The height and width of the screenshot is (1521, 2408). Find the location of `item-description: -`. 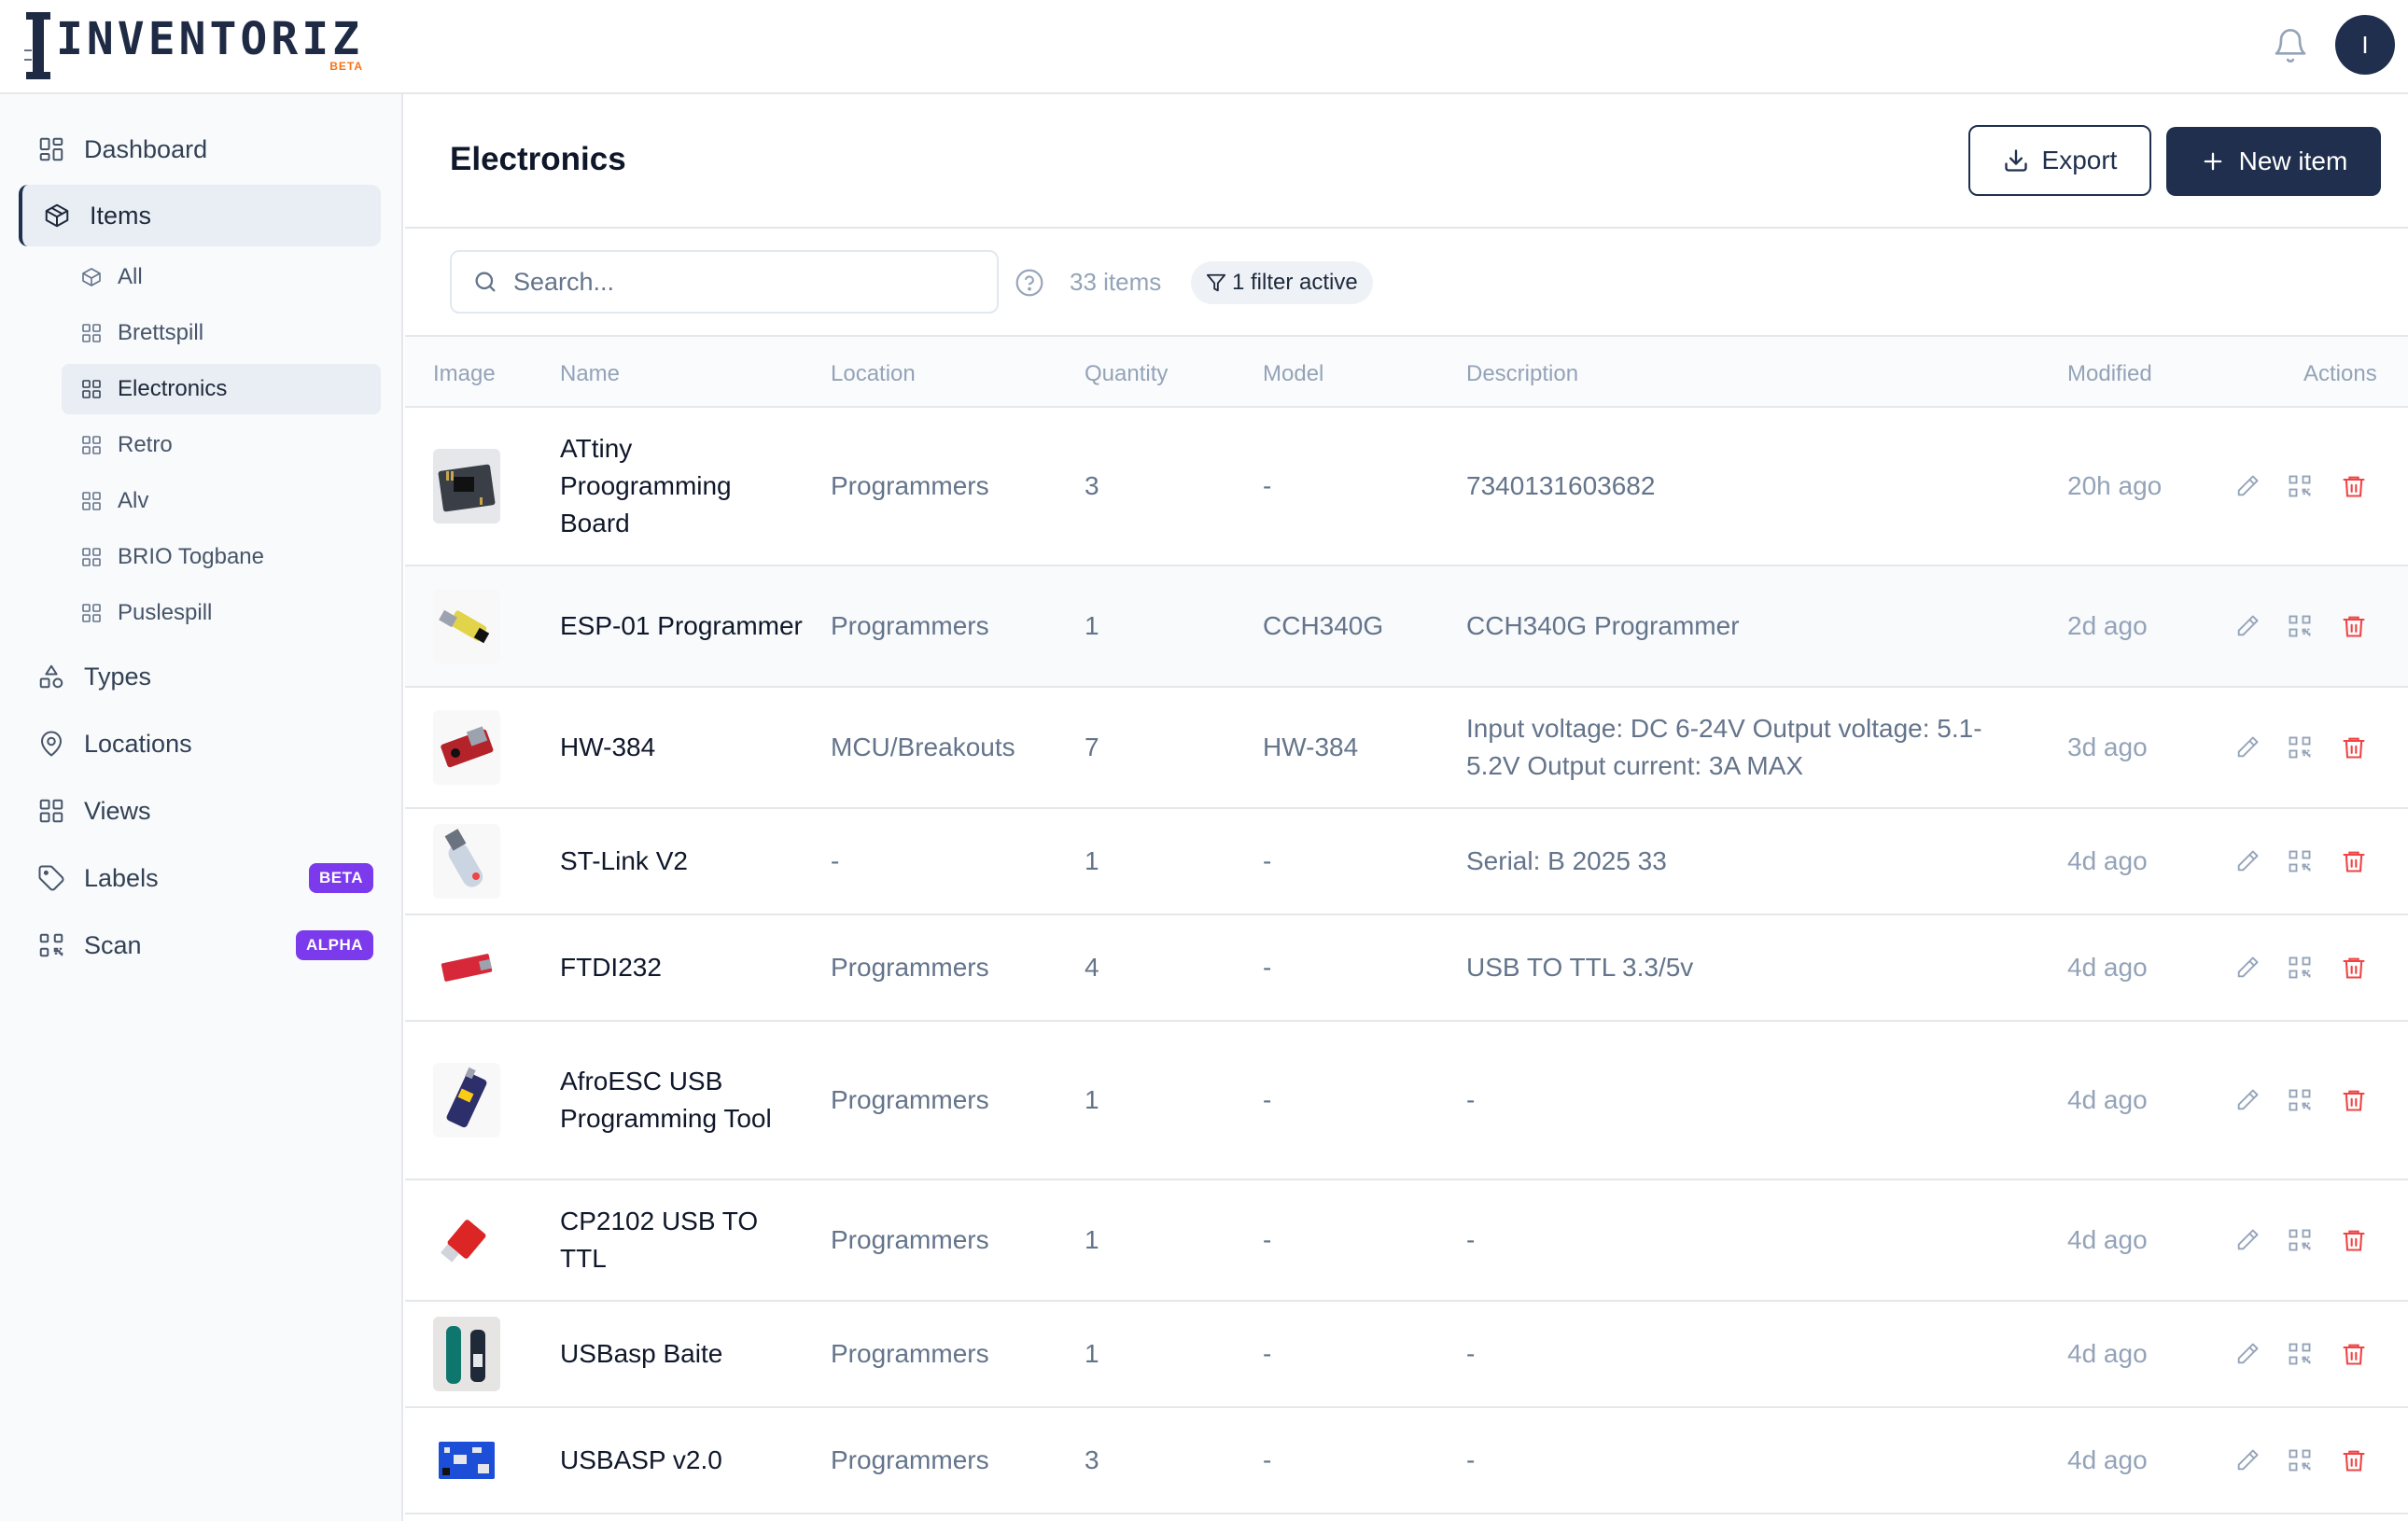

item-description: - is located at coordinates (1471, 1460).